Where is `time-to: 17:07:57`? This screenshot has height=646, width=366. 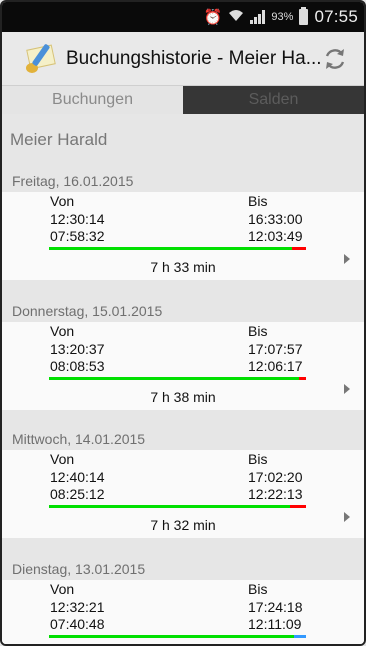 time-to: 17:07:57 is located at coordinates (275, 349).